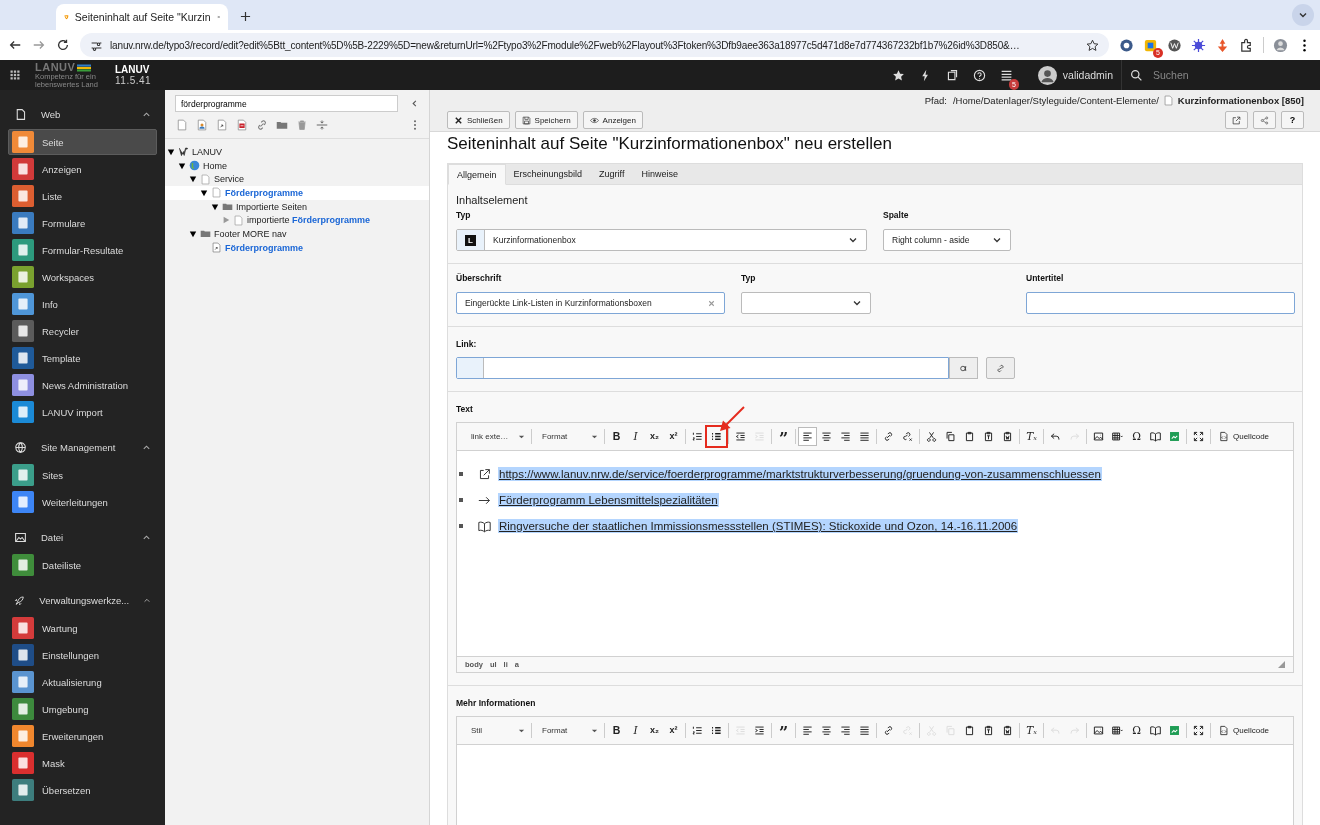 This screenshot has width=1320, height=825. What do you see at coordinates (1303, 15) in the screenshot?
I see `tab-list-button` at bounding box center [1303, 15].